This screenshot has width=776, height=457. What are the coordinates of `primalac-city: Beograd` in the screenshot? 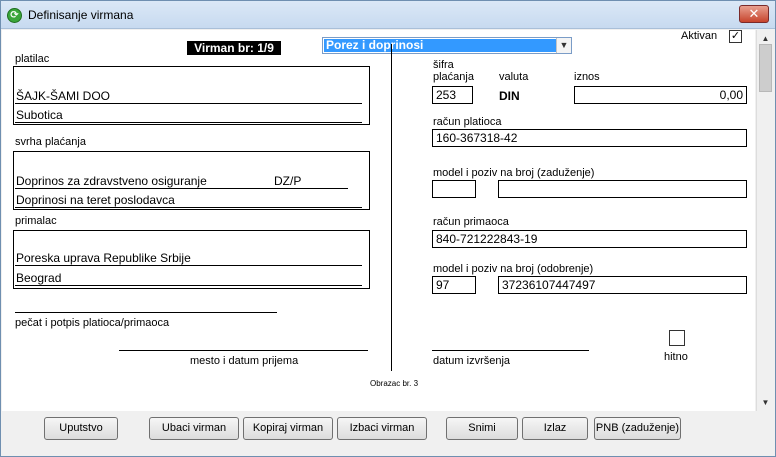 It's located at (39, 278).